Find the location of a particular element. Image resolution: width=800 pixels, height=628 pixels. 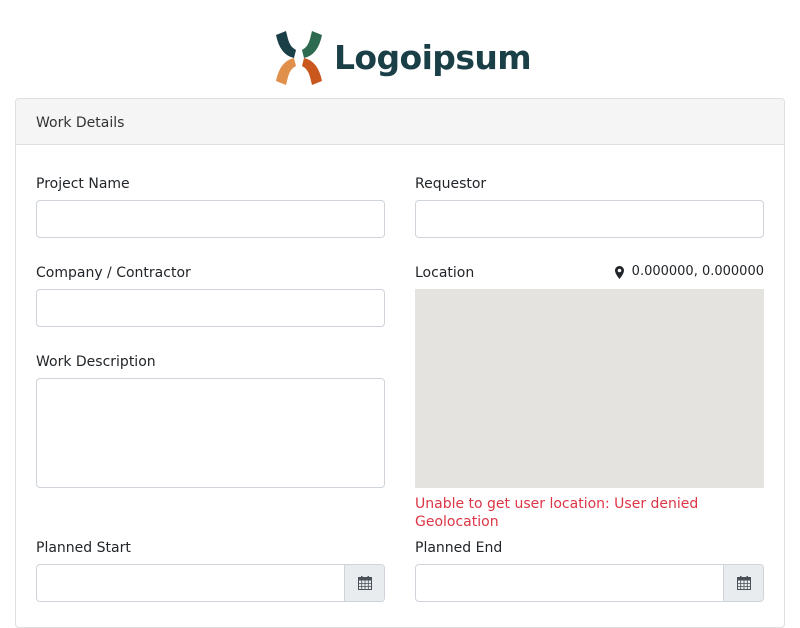

brand-name: Logoipsum is located at coordinates (433, 57).